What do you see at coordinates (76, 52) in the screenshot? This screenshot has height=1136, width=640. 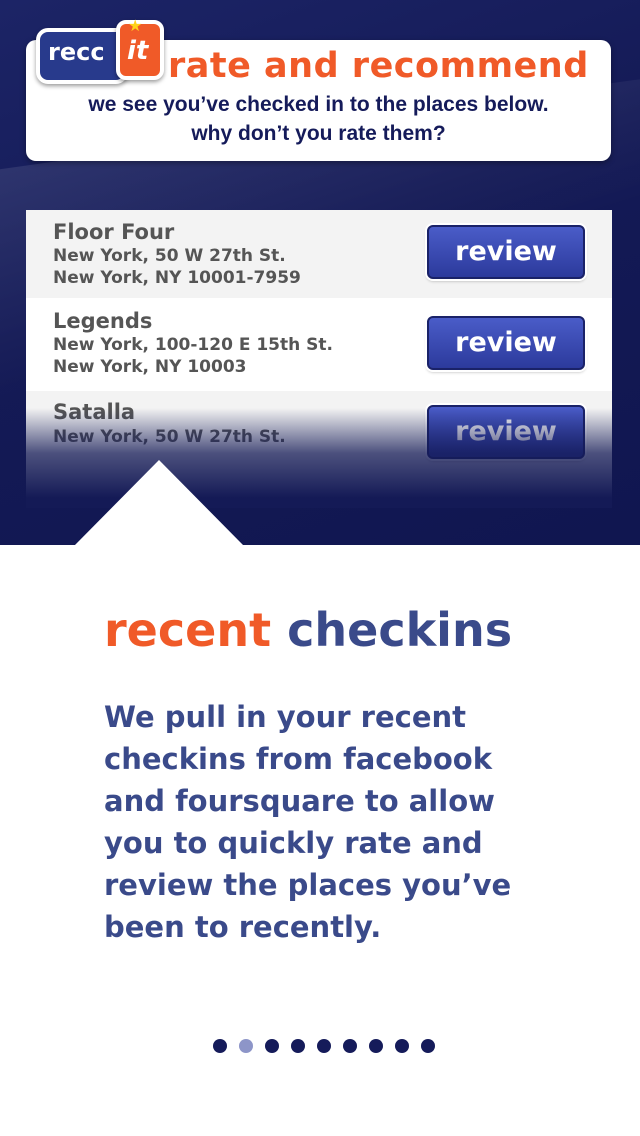 I see `logo-recc-text: recc` at bounding box center [76, 52].